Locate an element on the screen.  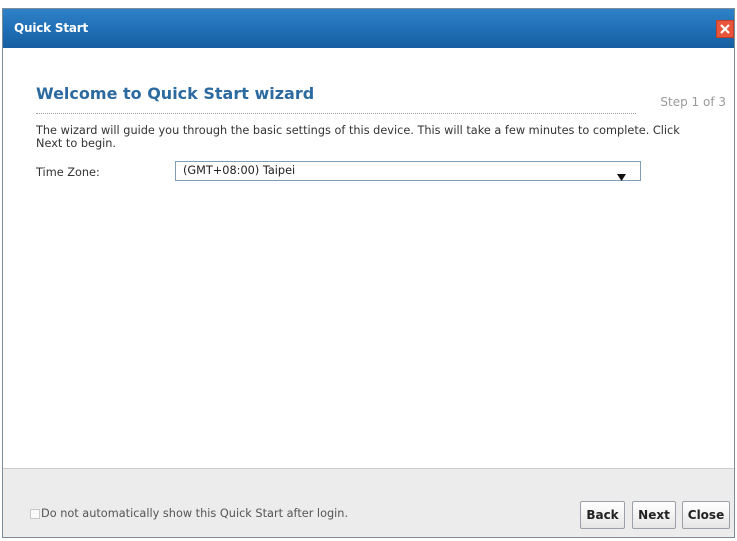
dropdown-arrow-icon is located at coordinates (621, 175).